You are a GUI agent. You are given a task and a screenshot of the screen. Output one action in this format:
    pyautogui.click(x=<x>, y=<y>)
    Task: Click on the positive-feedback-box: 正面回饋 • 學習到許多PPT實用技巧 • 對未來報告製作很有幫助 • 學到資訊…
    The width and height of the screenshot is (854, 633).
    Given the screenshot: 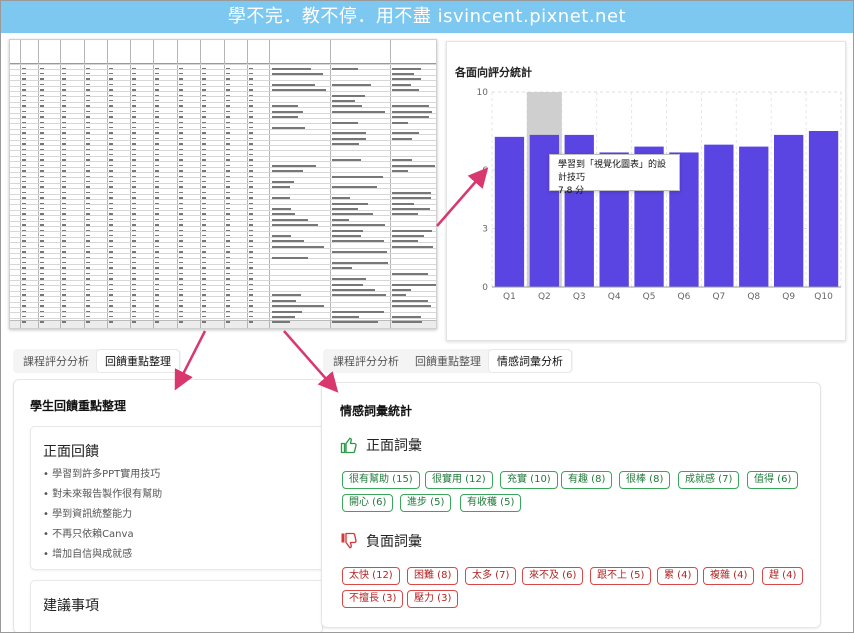 What is the action you would take?
    pyautogui.click(x=176, y=498)
    